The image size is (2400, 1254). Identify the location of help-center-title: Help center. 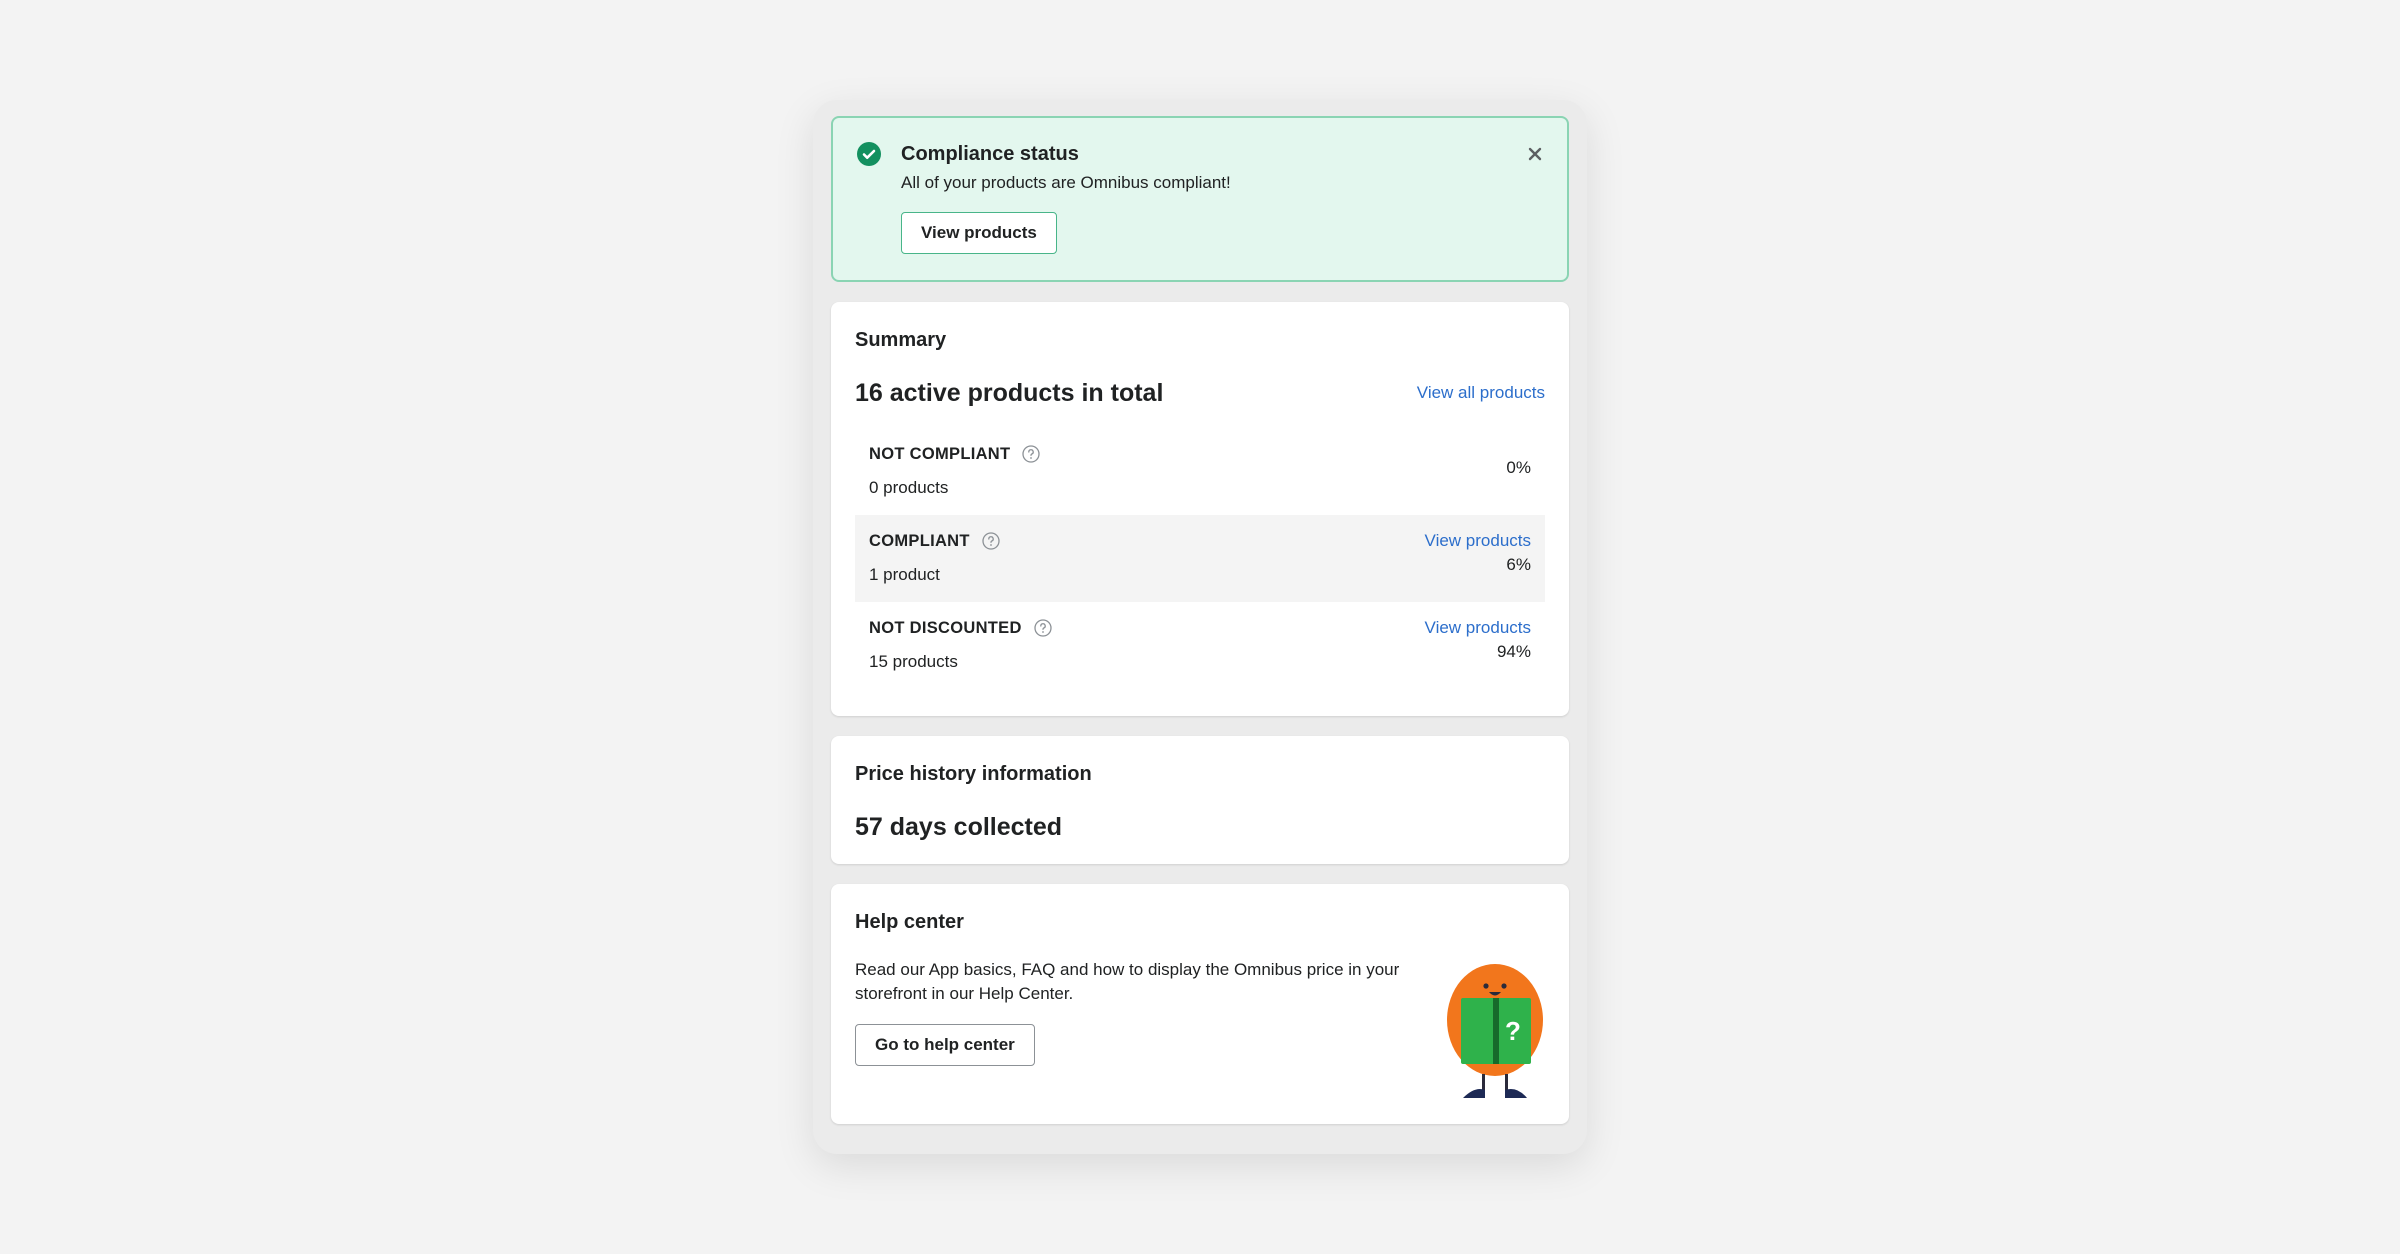
(909, 922).